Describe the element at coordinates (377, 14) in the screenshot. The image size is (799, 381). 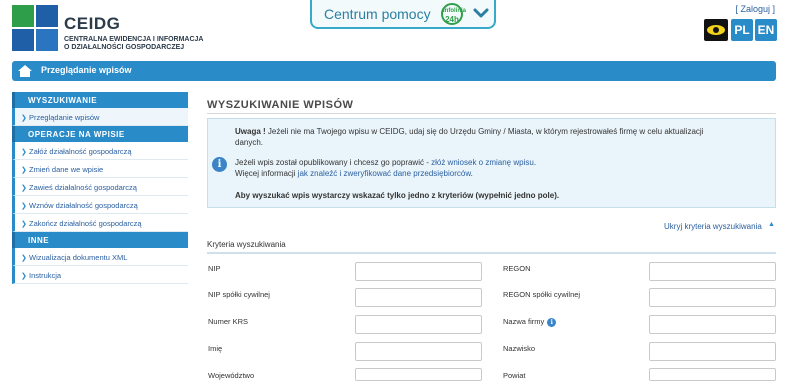
I see `help-center-label: Centrum pomocy` at that location.